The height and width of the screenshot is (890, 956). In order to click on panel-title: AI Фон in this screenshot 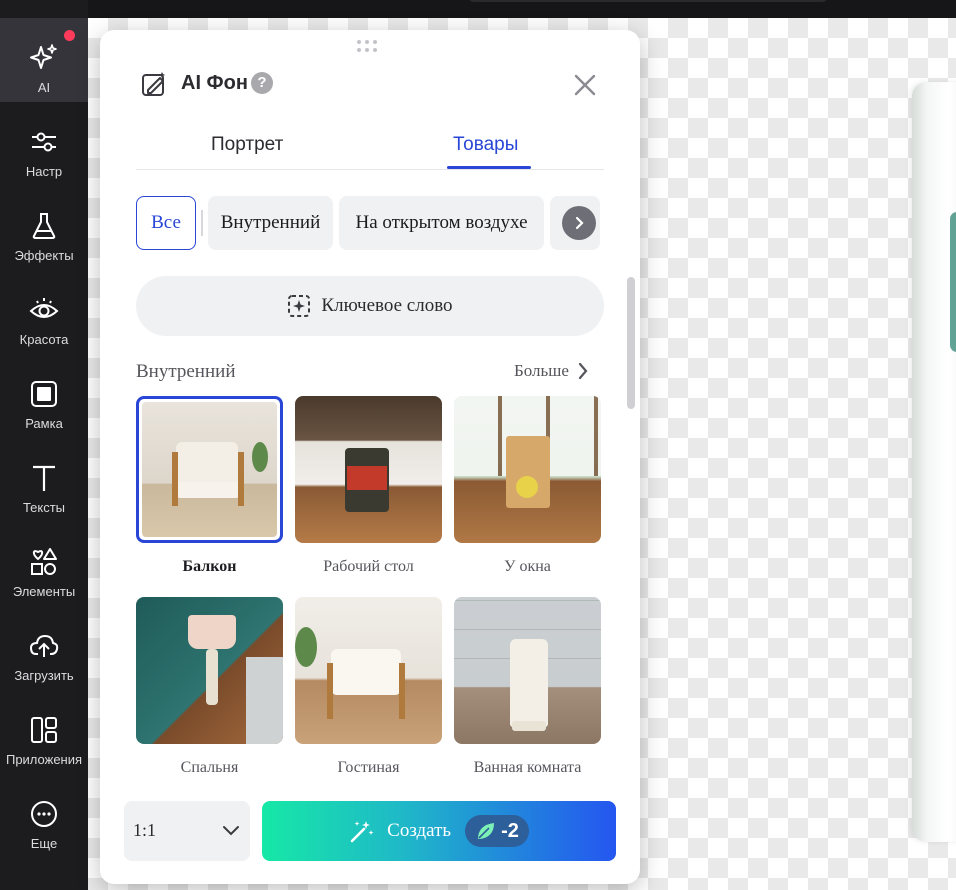, I will do `click(214, 83)`.